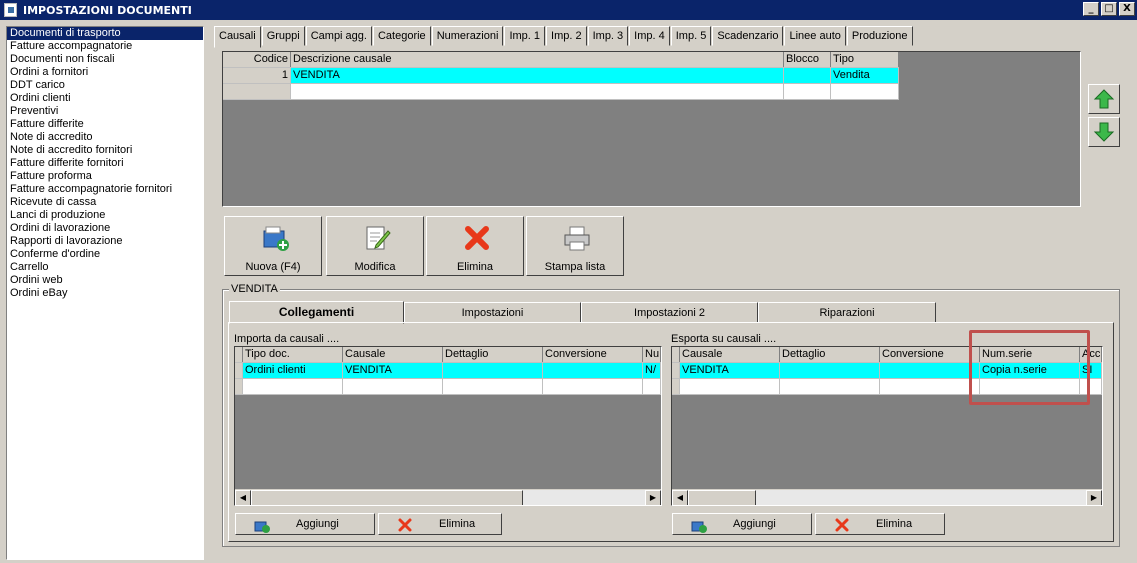 Image resolution: width=1137 pixels, height=563 pixels. What do you see at coordinates (492, 312) in the screenshot?
I see `tab-impostazioni: Impostazioni` at bounding box center [492, 312].